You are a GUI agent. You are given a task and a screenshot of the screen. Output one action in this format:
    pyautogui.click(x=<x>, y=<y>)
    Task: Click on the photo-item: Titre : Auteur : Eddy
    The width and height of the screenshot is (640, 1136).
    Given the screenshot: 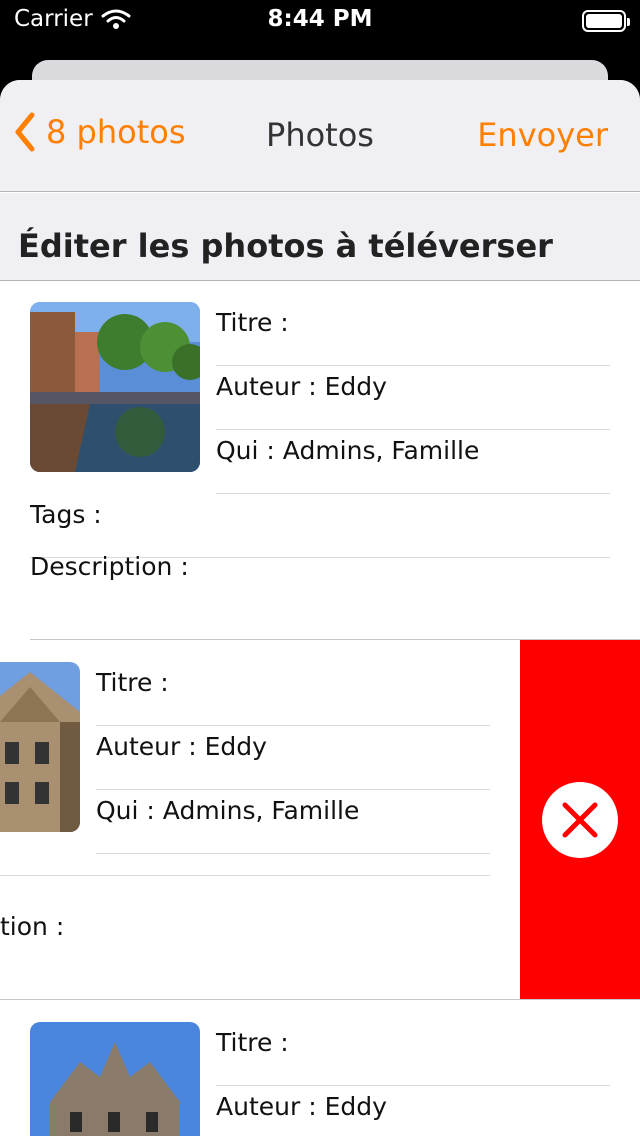 What is the action you would take?
    pyautogui.click(x=320, y=1068)
    